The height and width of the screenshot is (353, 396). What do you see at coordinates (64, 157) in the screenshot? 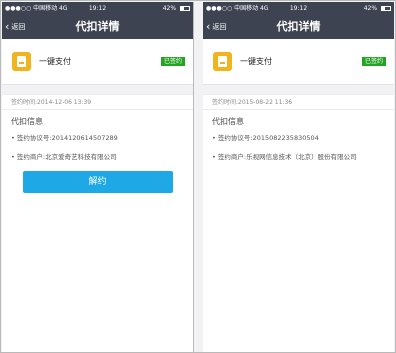
I see `merchant-name: • 签约商户:北京爱奇艺科技有限公司` at bounding box center [64, 157].